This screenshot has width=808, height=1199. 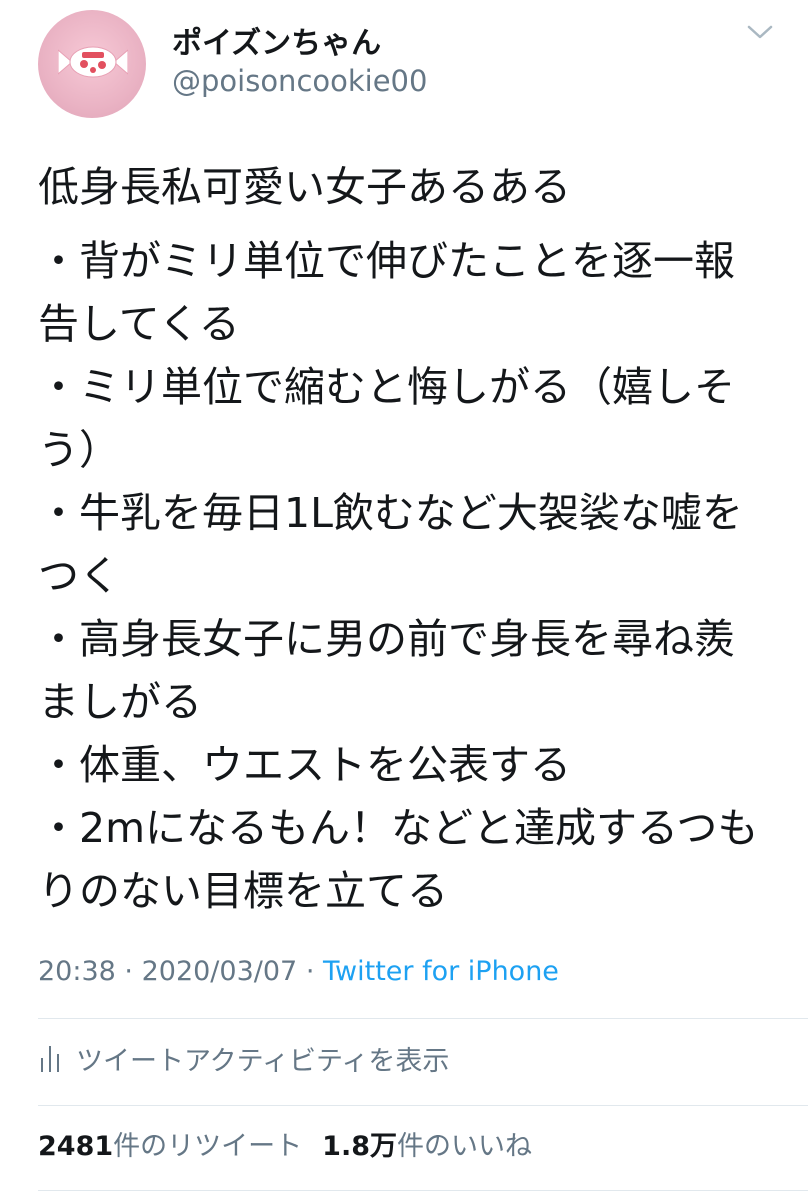 I want to click on tweet-line: う）, so click(x=79, y=450).